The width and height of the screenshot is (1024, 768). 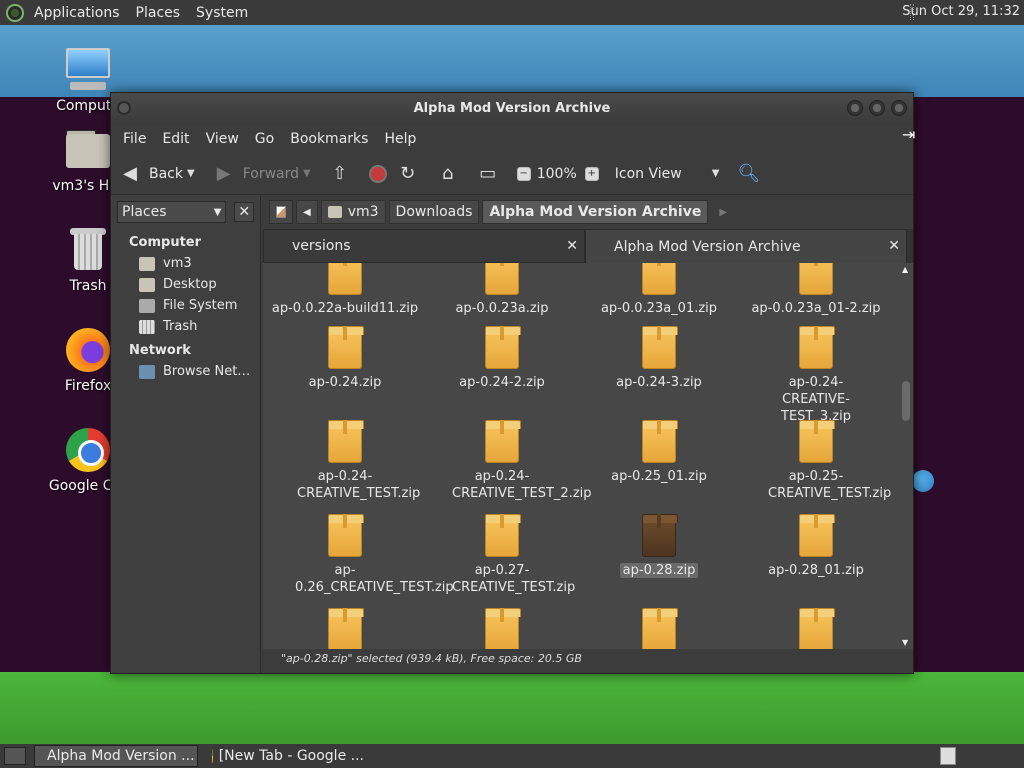 What do you see at coordinates (161, 173) in the screenshot?
I see `back-button: ◀ Back ▼` at bounding box center [161, 173].